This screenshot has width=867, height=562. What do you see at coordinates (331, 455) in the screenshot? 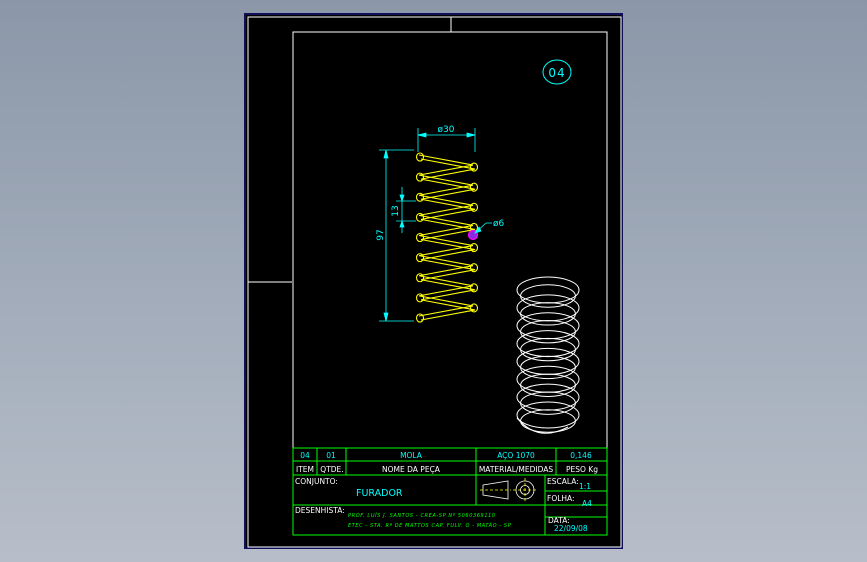
I see `tb-qty-value: 01` at bounding box center [331, 455].